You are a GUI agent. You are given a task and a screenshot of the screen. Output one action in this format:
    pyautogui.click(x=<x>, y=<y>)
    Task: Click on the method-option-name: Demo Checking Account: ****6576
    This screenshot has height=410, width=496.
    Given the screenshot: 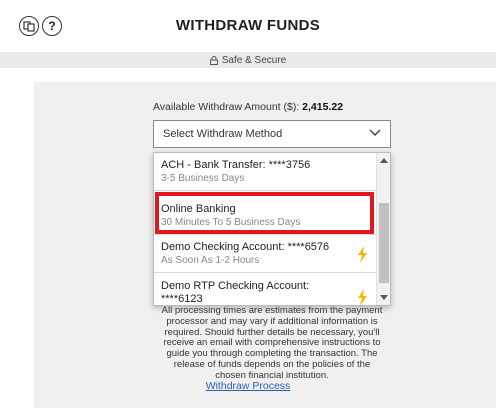 What is the action you would take?
    pyautogui.click(x=245, y=247)
    